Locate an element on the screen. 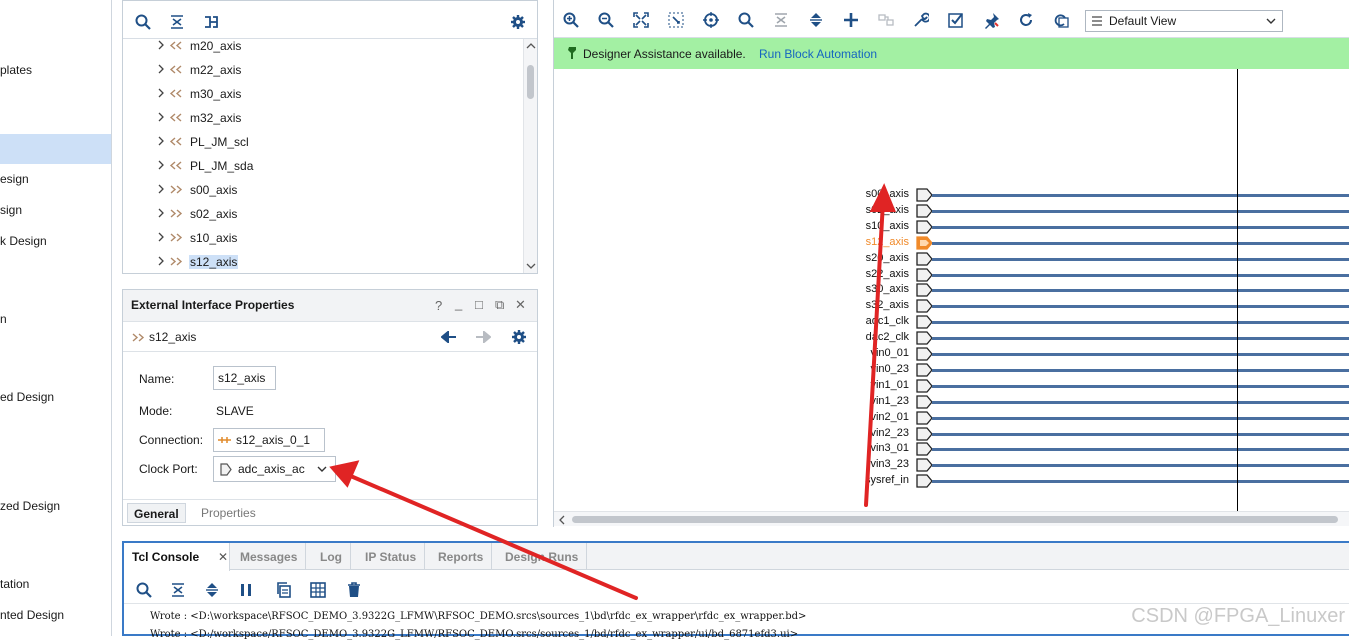 The width and height of the screenshot is (1349, 640). port-dac2-clk: dac2_clk is located at coordinates (951, 338).